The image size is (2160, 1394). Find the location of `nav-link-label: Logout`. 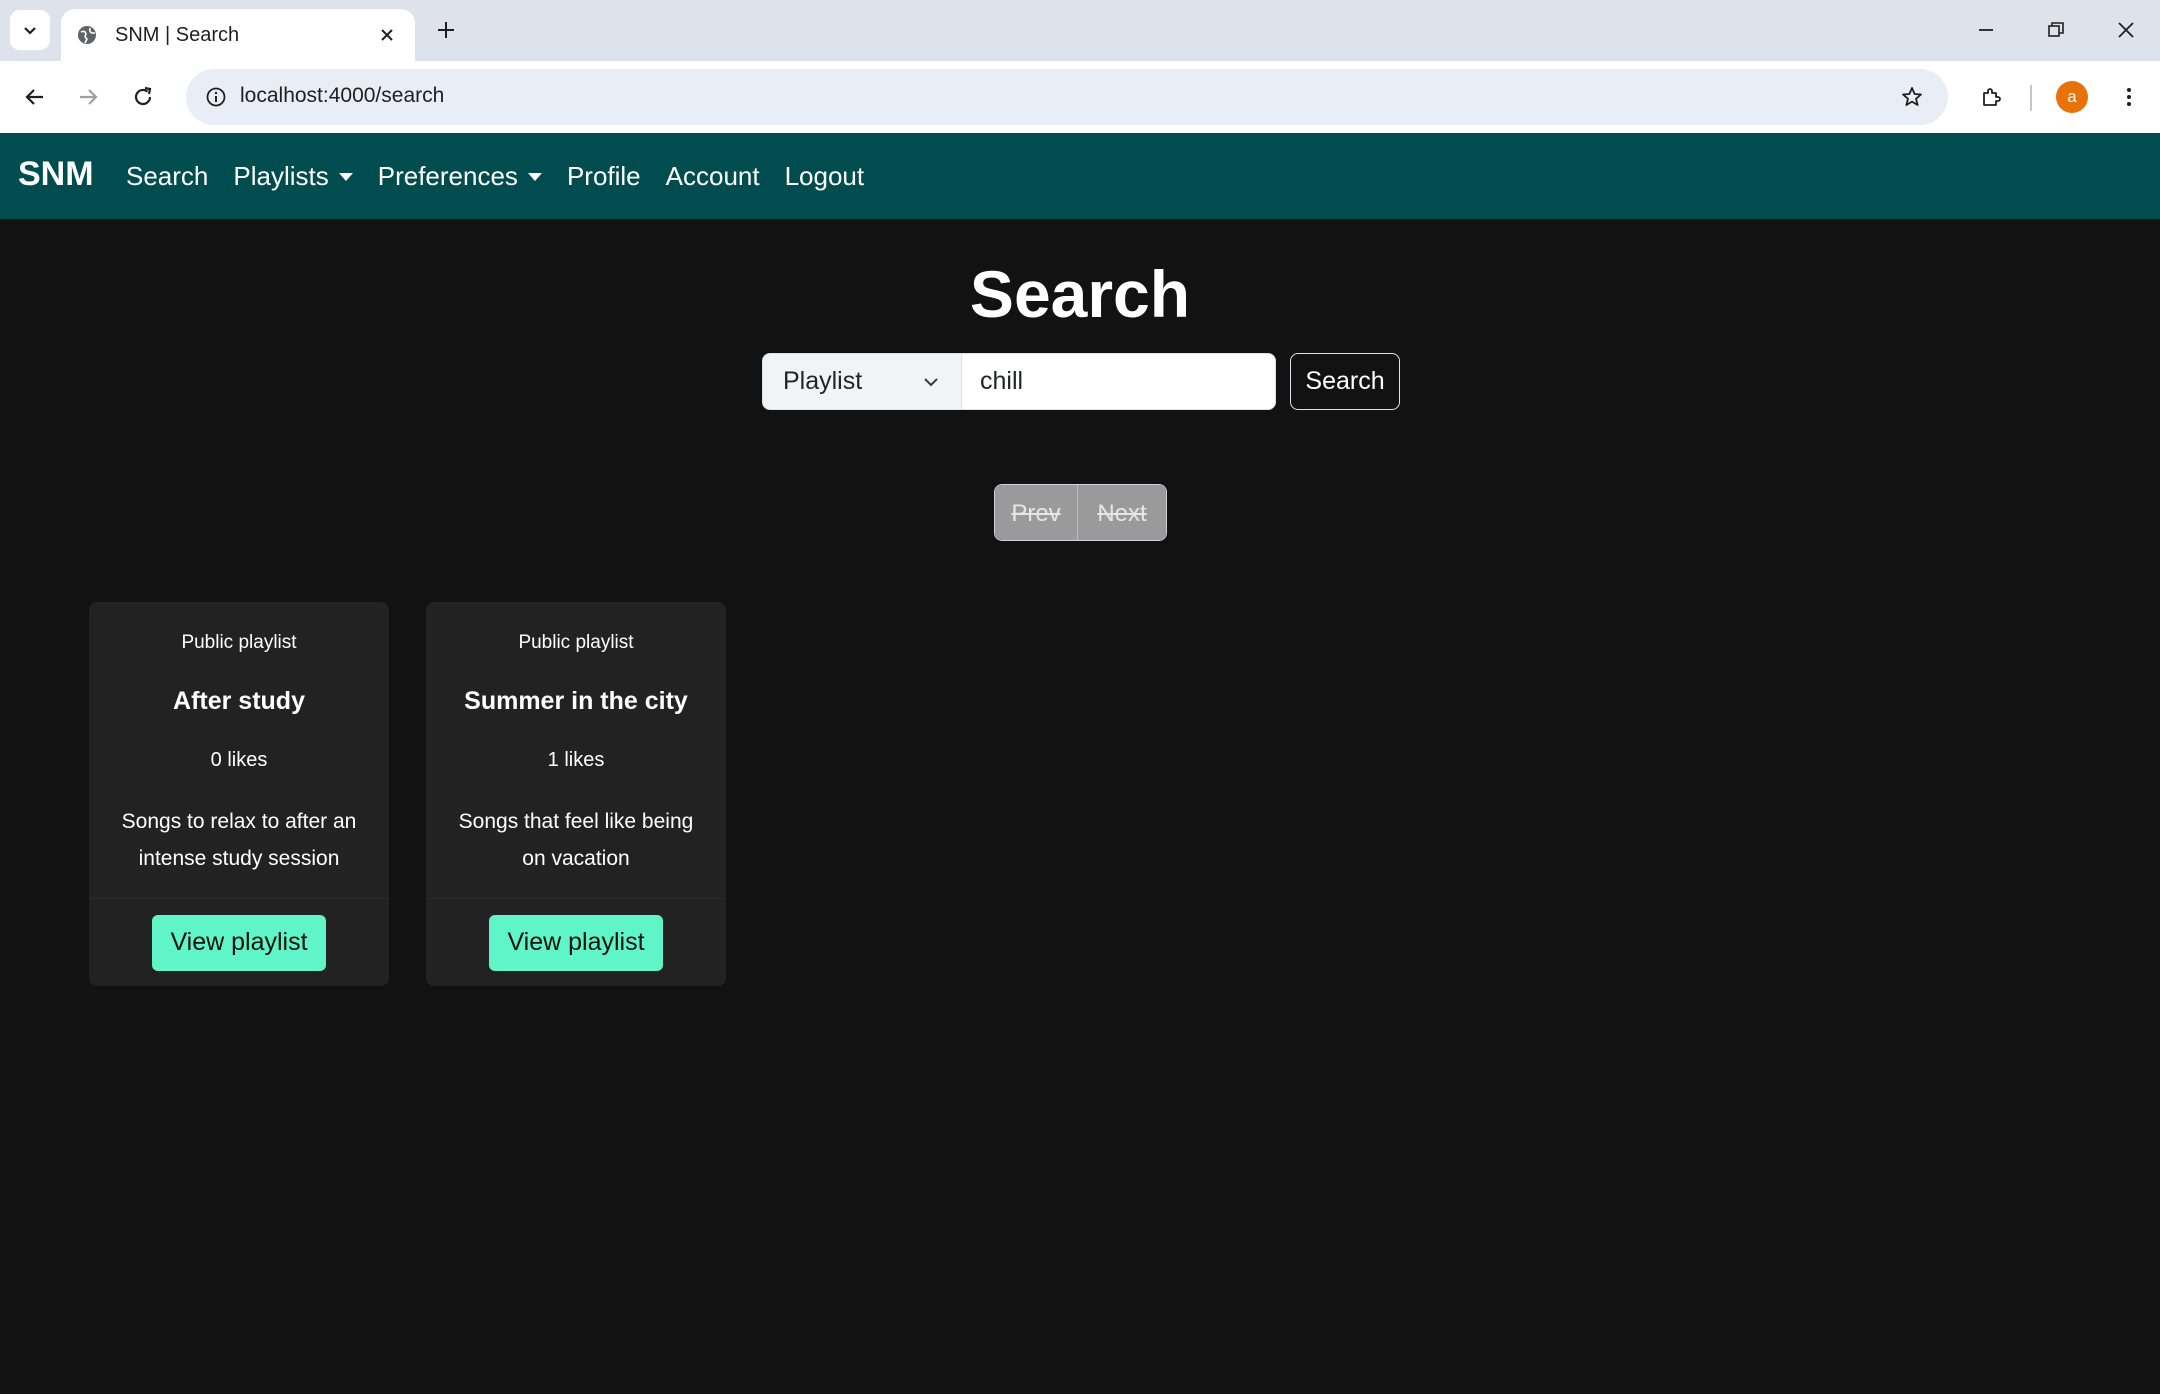

nav-link-label: Logout is located at coordinates (824, 175).